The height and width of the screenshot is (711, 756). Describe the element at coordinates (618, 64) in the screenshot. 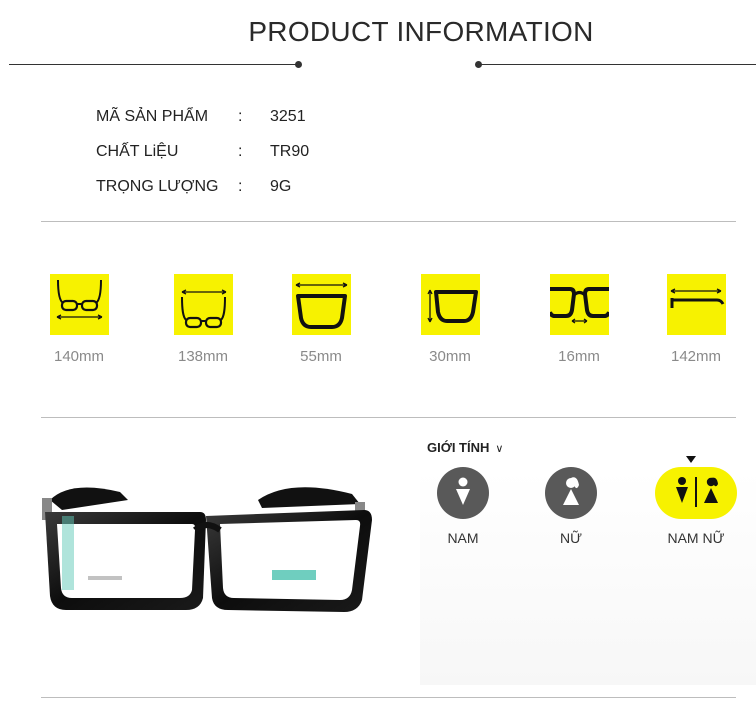

I see `title-line-right` at that location.